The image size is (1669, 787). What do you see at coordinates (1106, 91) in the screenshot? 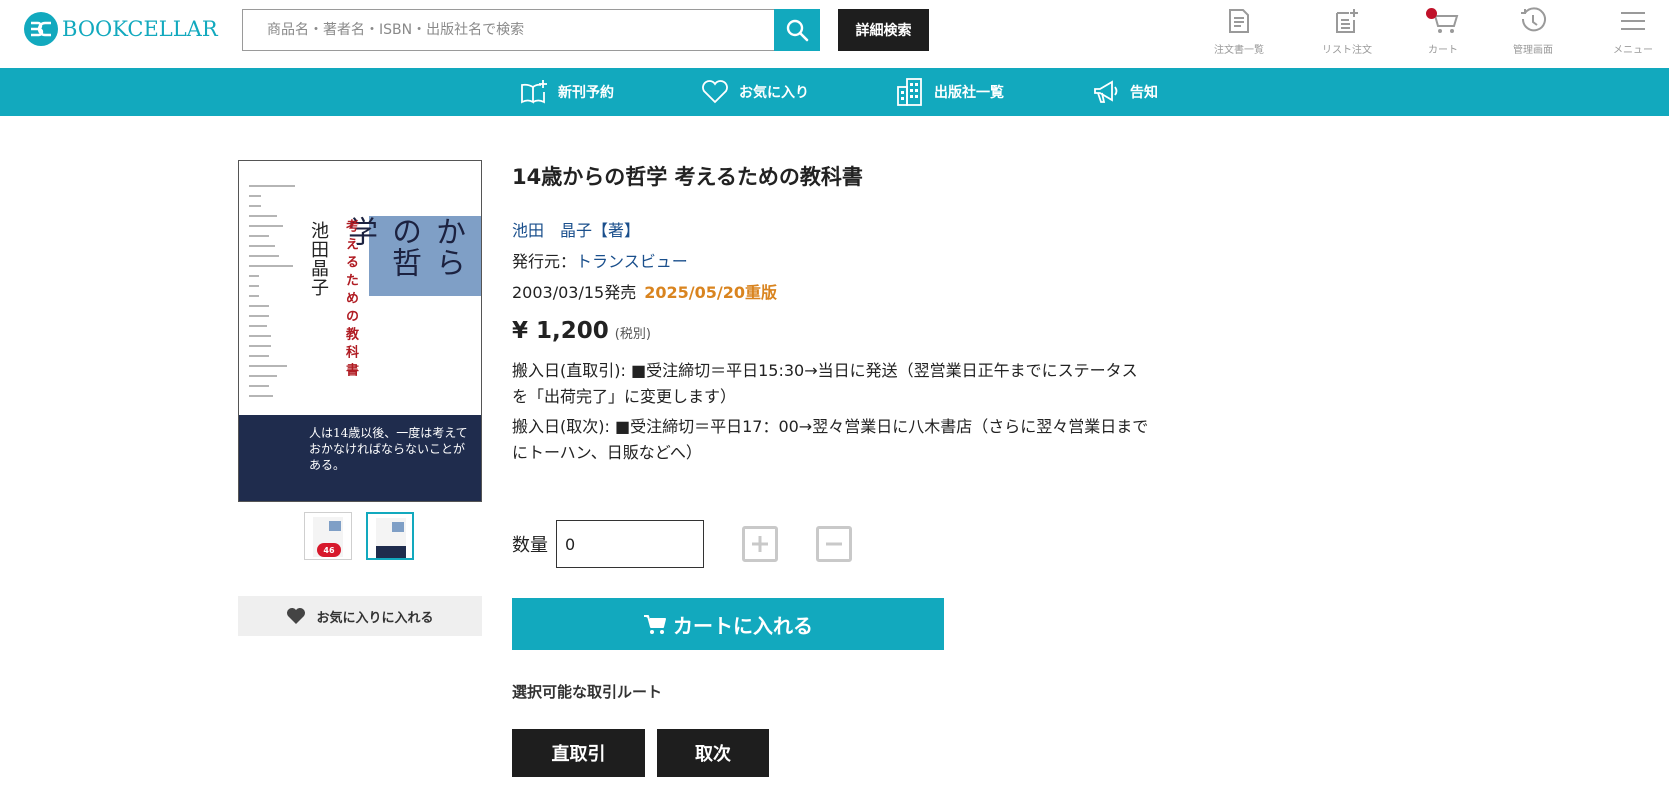
I see `megaphone-icon` at bounding box center [1106, 91].